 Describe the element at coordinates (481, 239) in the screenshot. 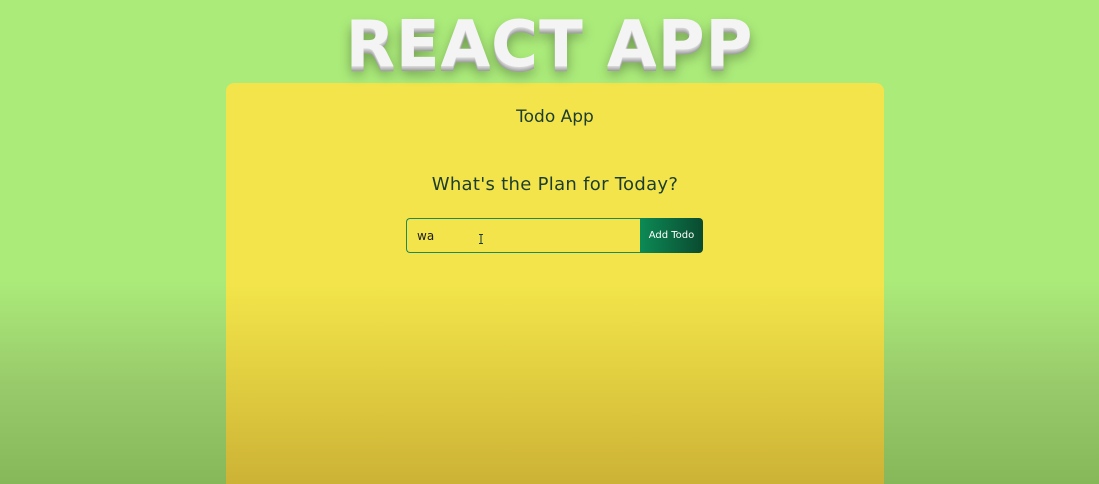

I see `text-cursor-icon` at that location.